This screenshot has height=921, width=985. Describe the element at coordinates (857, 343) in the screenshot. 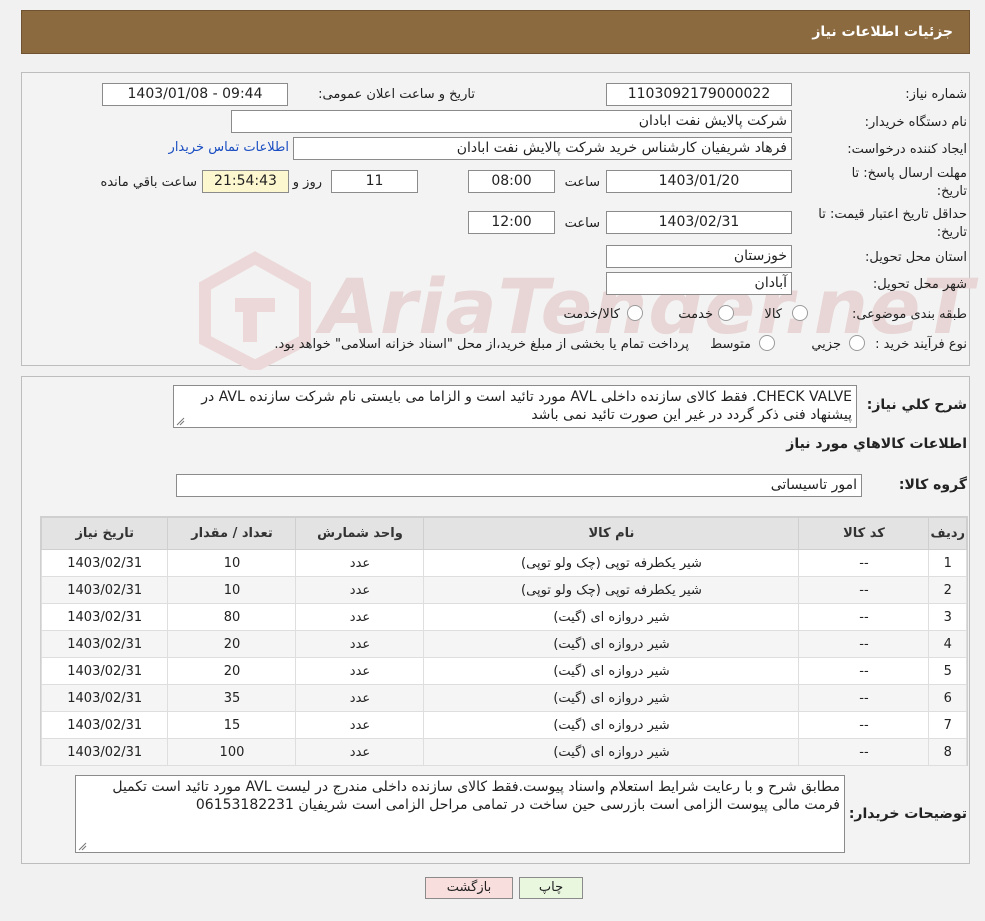

I see `purchase-radio-minor` at that location.